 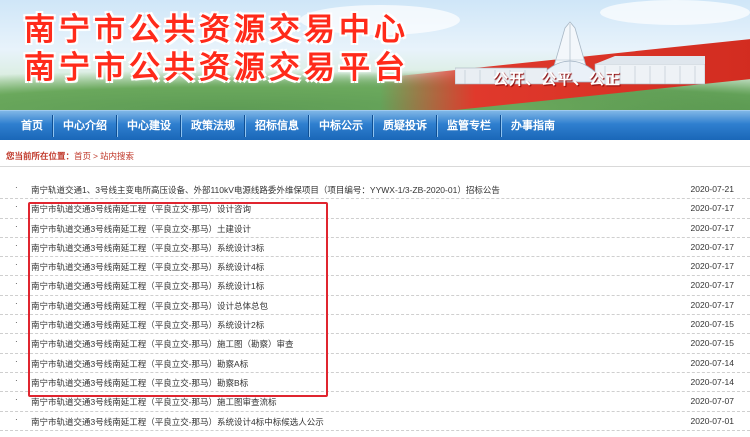 What do you see at coordinates (149, 306) in the screenshot?
I see `list-item-title-link: 南宁市轨道交通3号线南延工程（平良立交-那马）设计总体总包` at bounding box center [149, 306].